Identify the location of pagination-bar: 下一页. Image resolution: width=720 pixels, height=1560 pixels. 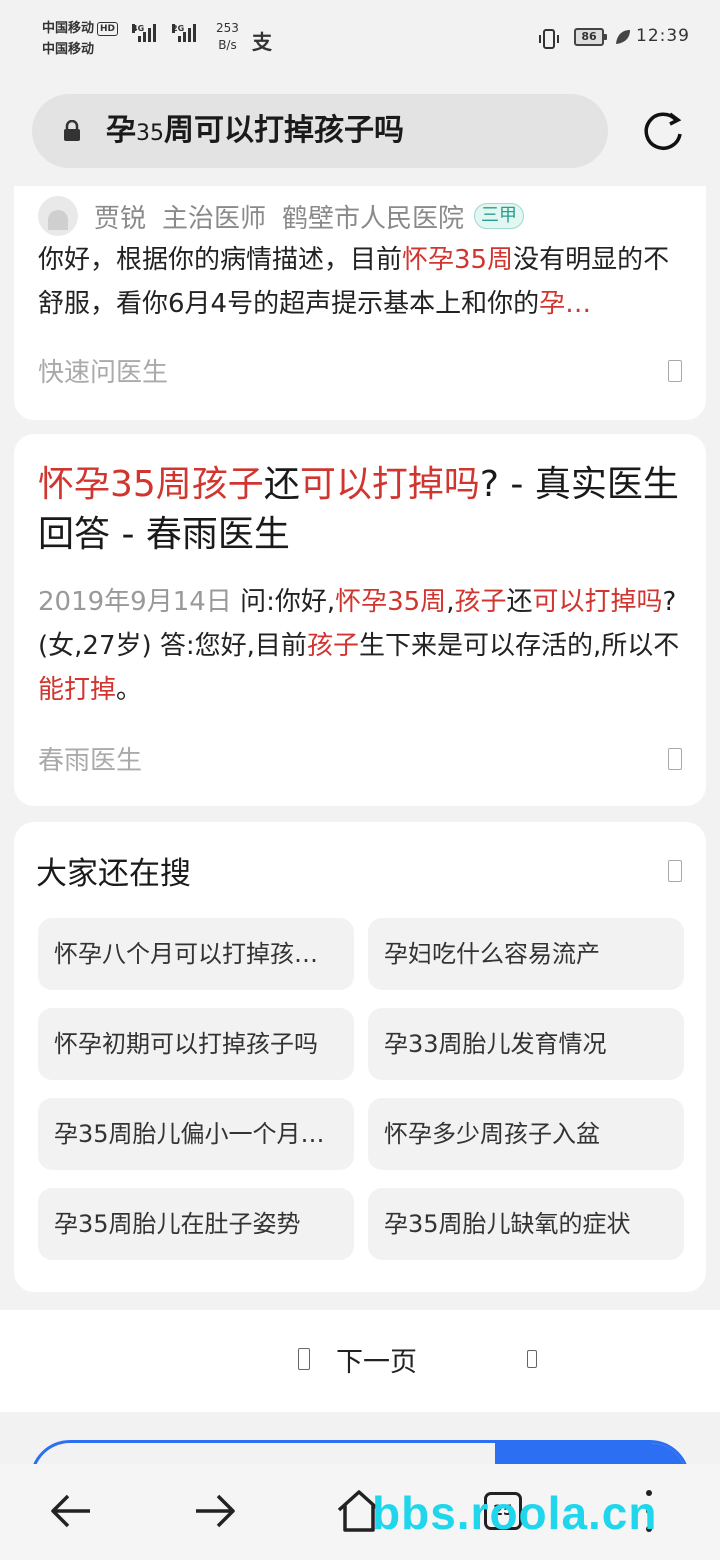
(360, 1361).